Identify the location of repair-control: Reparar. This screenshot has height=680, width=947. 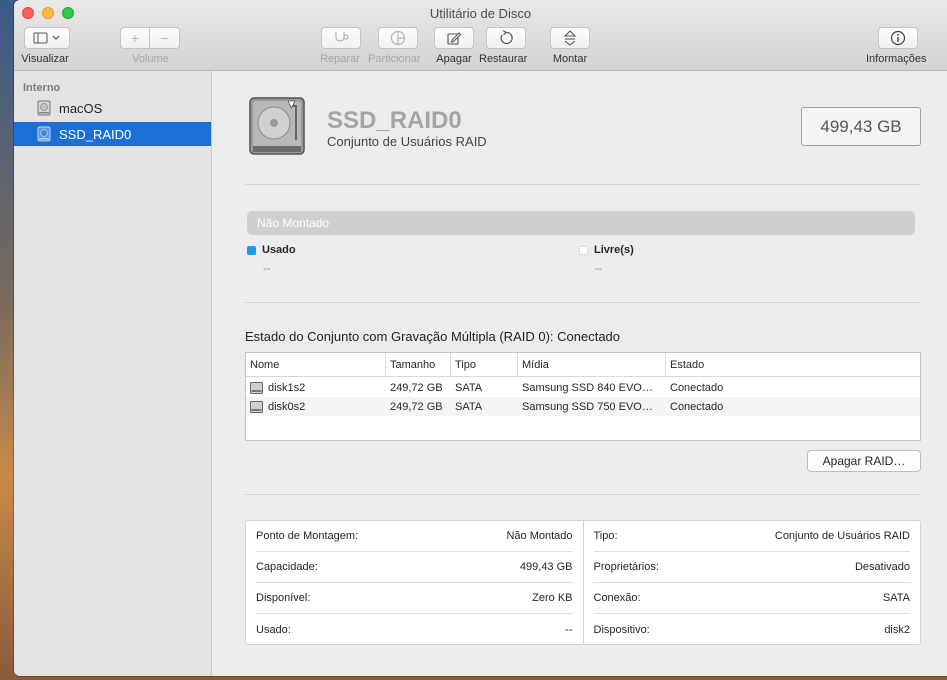
(340, 46).